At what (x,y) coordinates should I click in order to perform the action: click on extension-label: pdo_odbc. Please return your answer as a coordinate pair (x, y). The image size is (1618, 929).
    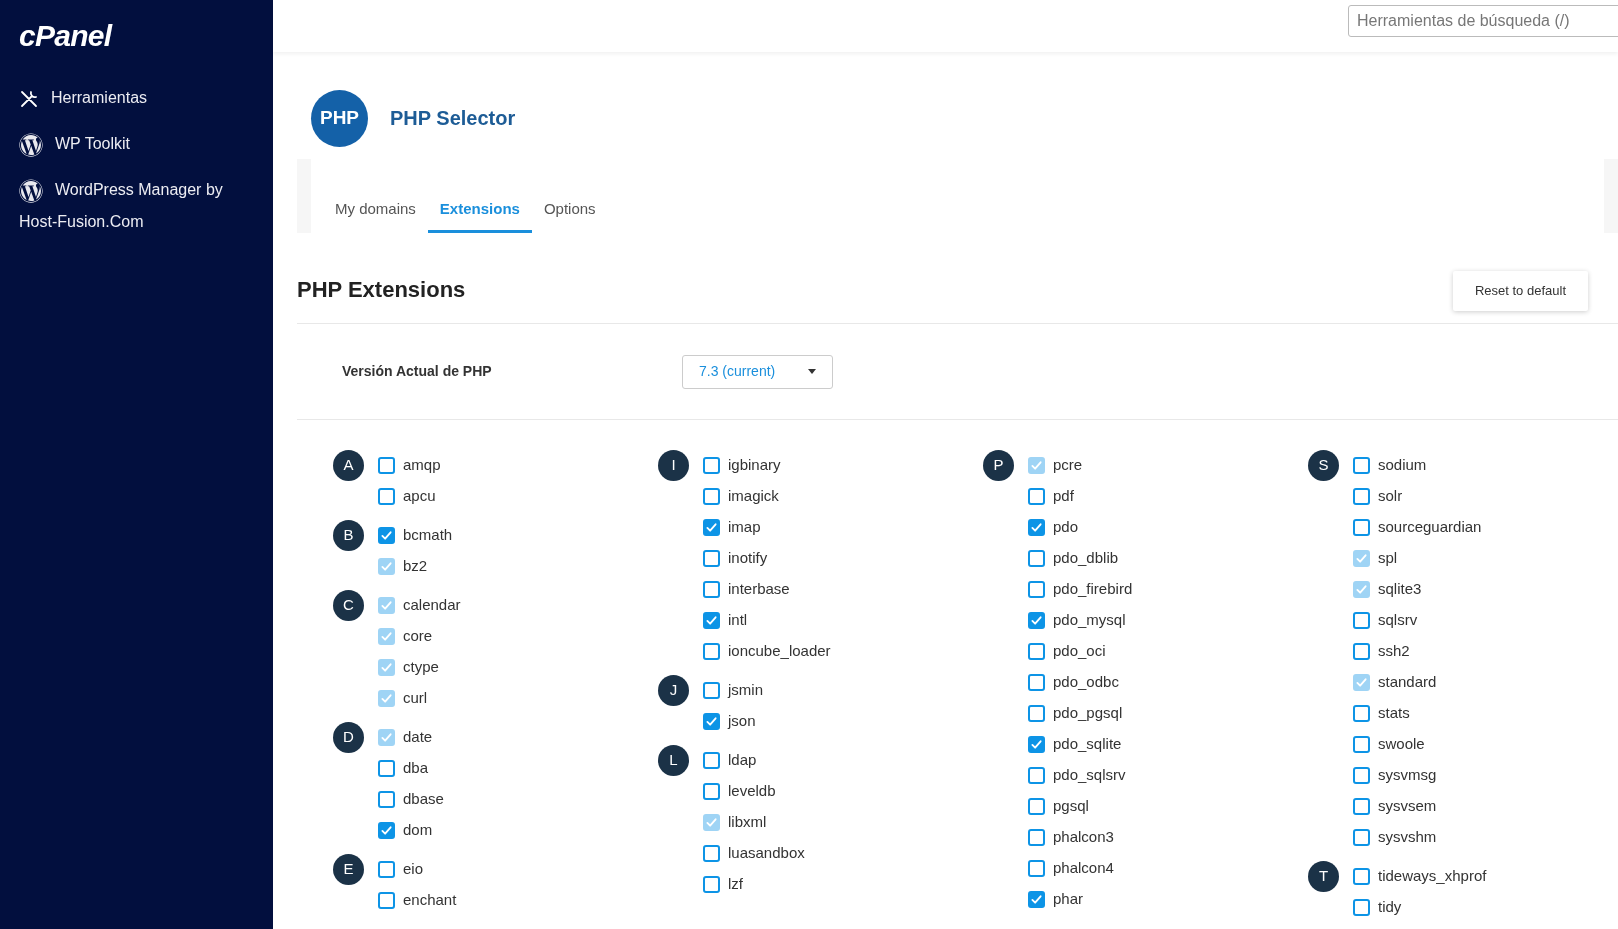
    Looking at the image, I should click on (1086, 682).